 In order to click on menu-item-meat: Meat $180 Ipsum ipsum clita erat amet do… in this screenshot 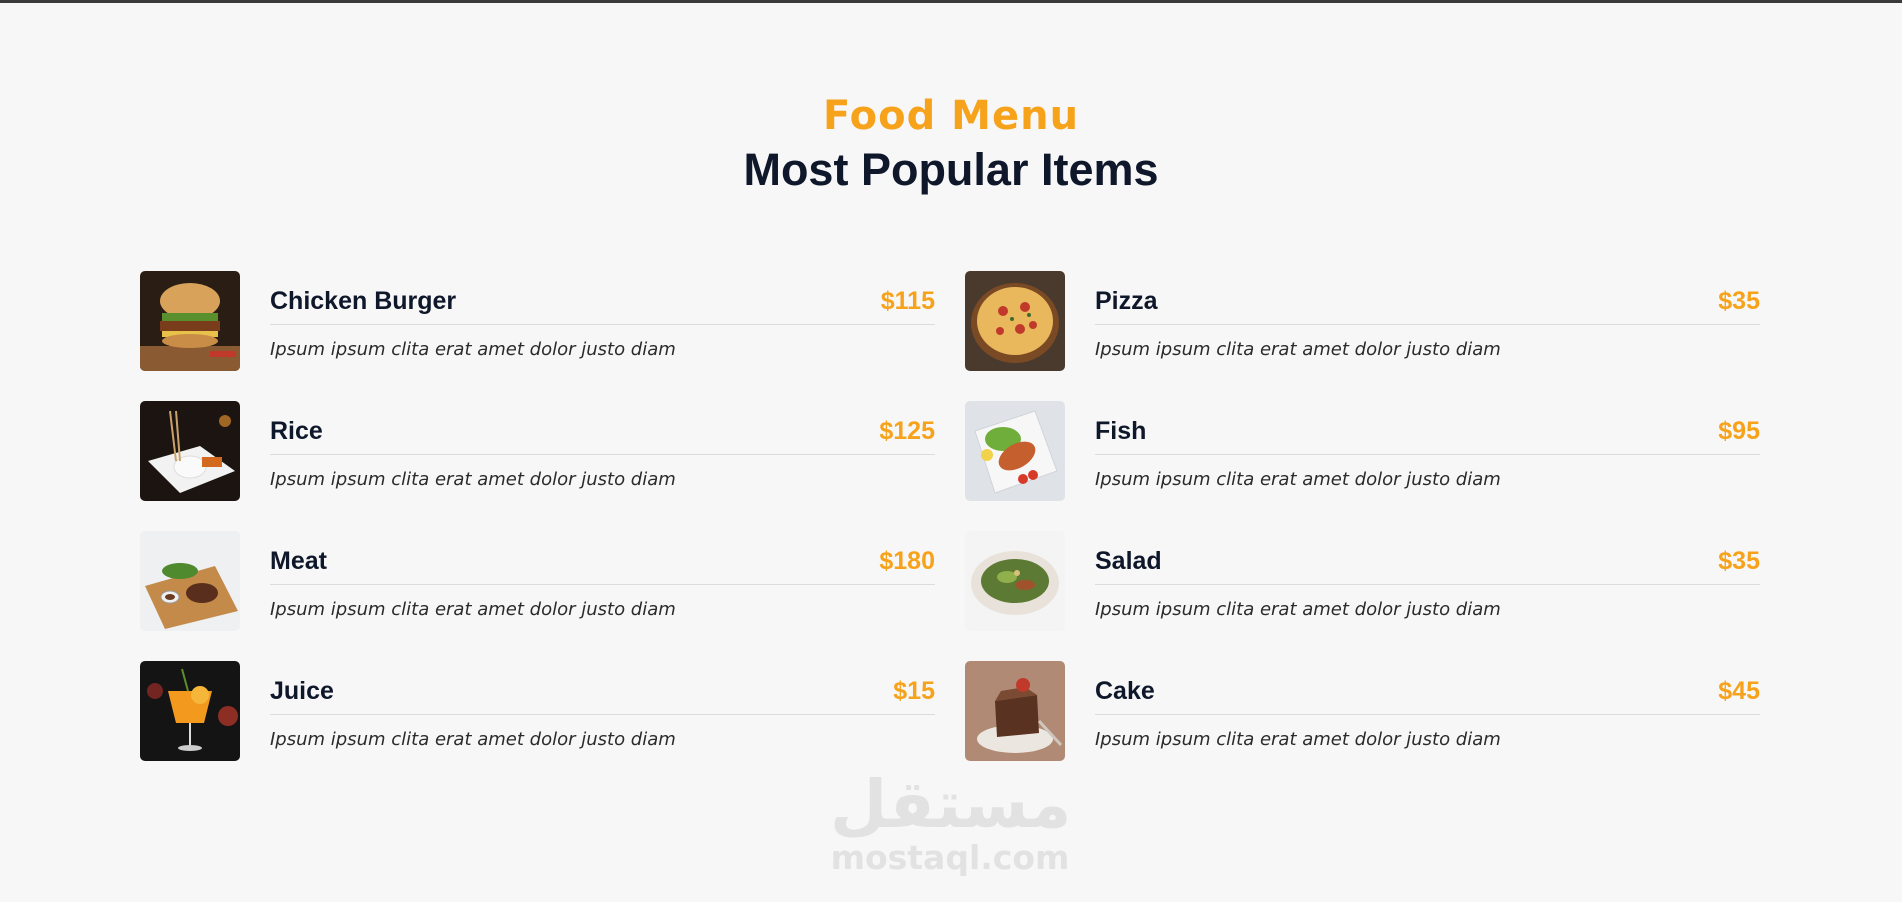, I will do `click(537, 581)`.